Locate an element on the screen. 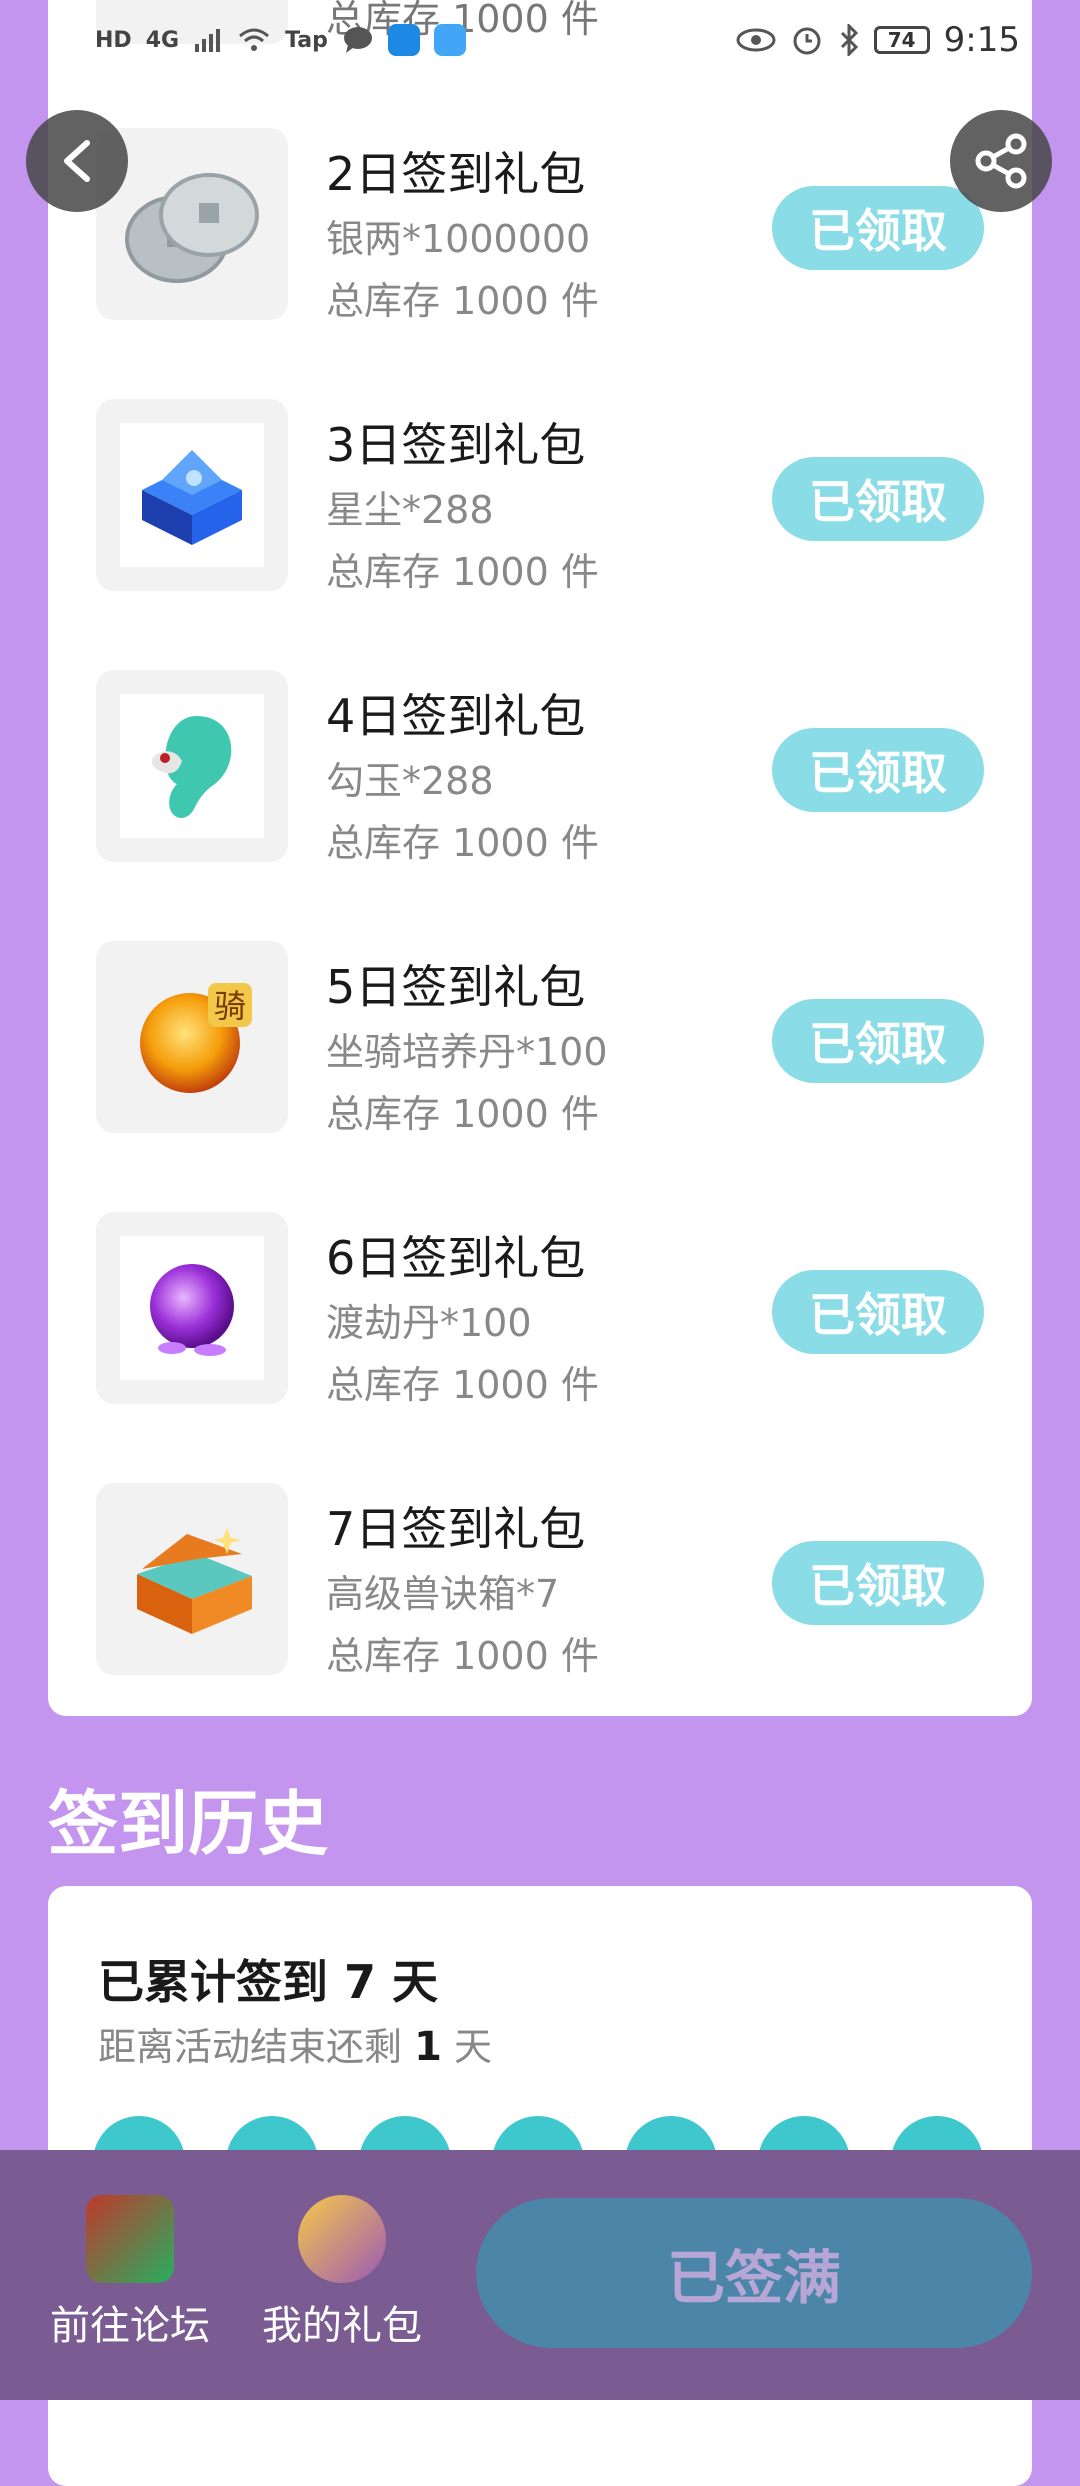  reward-item: 7日签到礼包 高级兽诀箱*7 总库存 1000 件 已领取 is located at coordinates (540, 1583).